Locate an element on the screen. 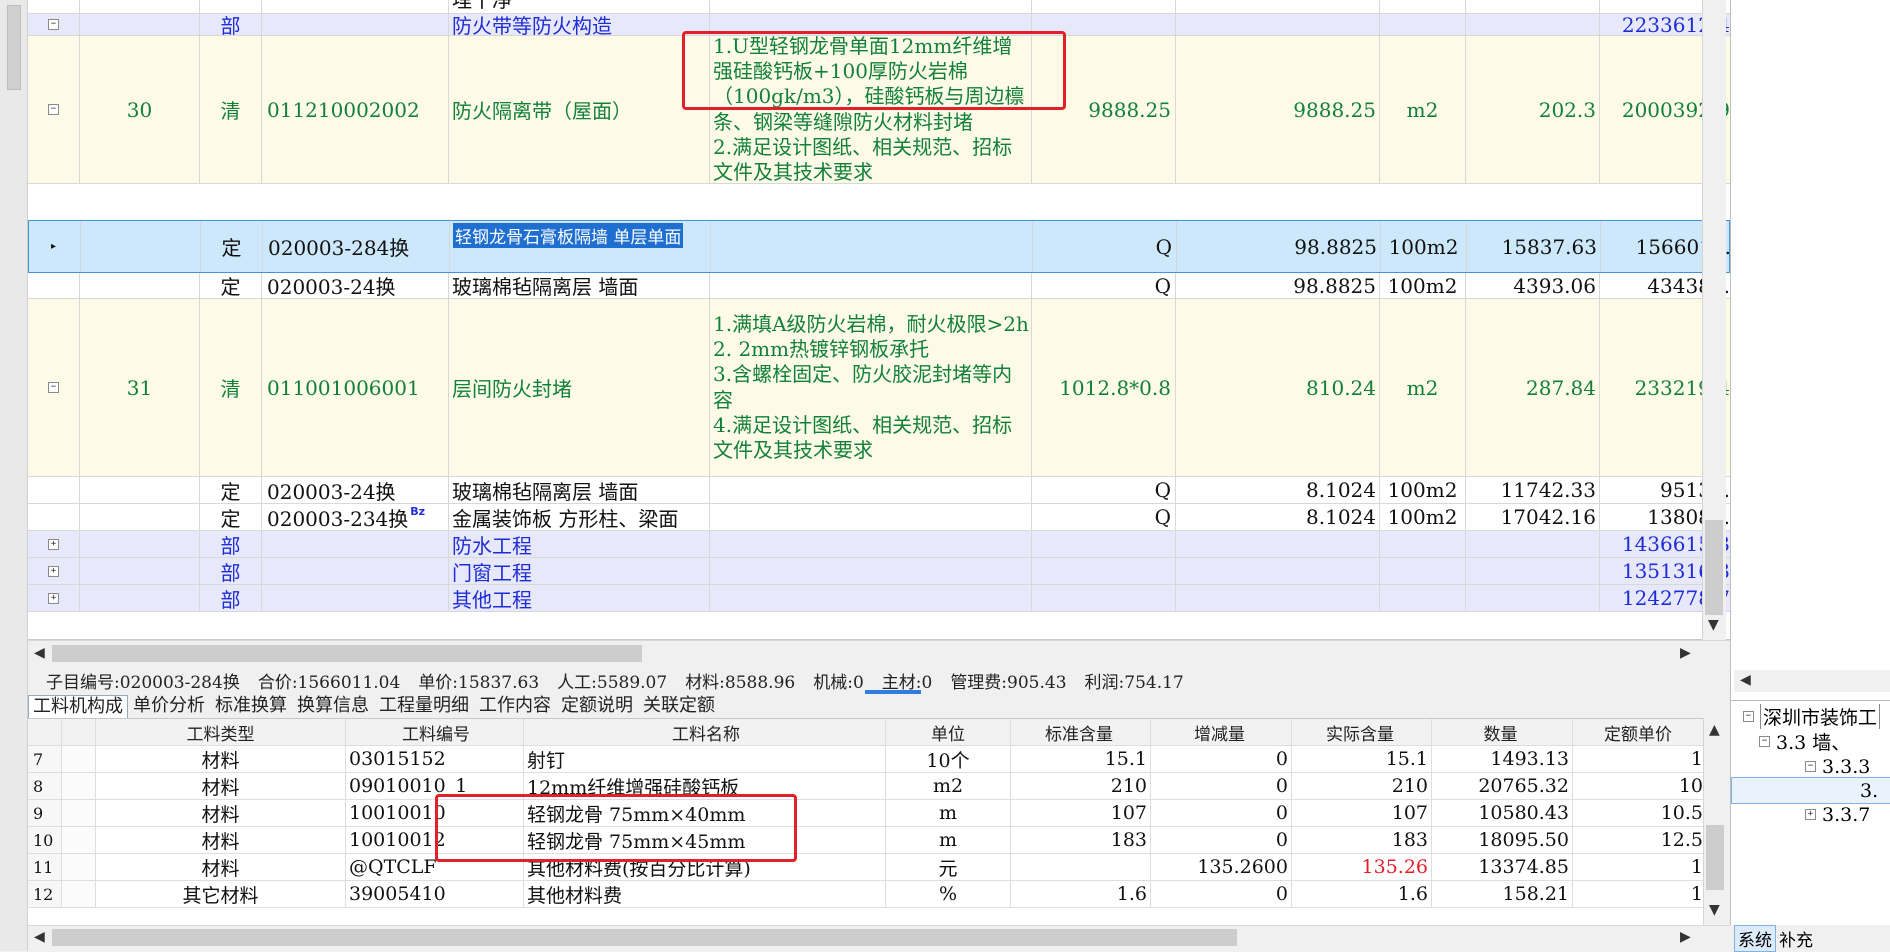 Image resolution: width=1890 pixels, height=952 pixels. tree-node: − 3.3.3 is located at coordinates (1810, 766).